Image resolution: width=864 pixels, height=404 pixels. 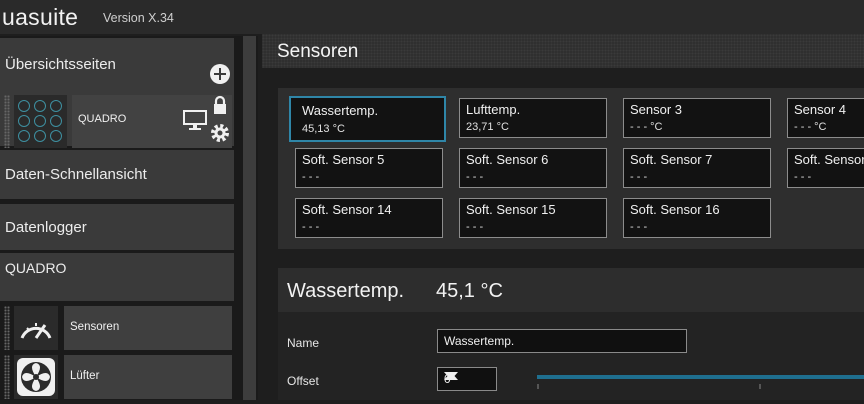 I want to click on sidebar-item-quick-view: Daten-Schnellansicht, so click(x=117, y=174).